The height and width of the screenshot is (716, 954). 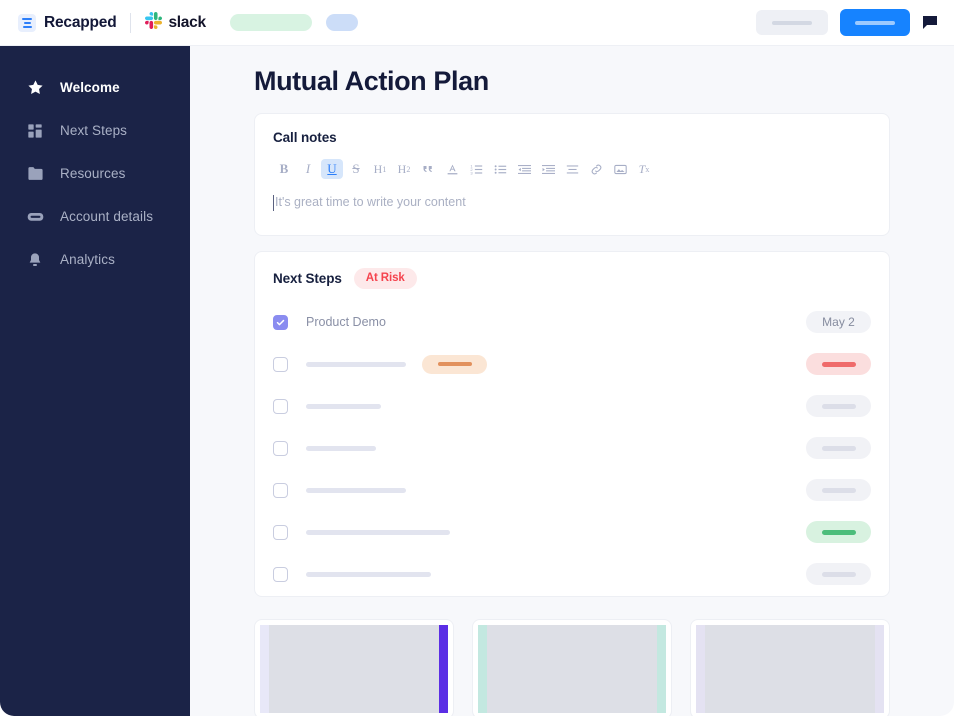 What do you see at coordinates (452, 169) in the screenshot?
I see `text-color-icon` at bounding box center [452, 169].